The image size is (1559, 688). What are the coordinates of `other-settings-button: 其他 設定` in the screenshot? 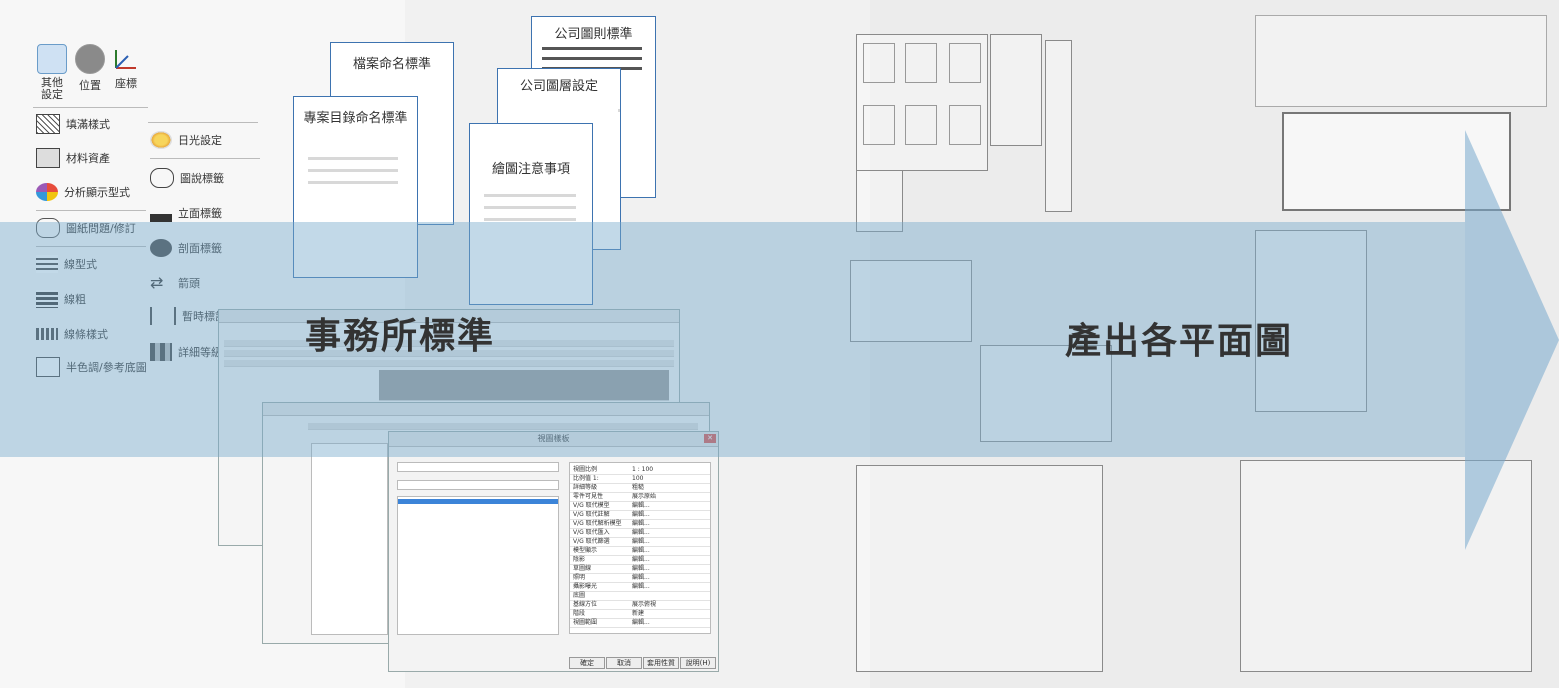 It's located at (52, 72).